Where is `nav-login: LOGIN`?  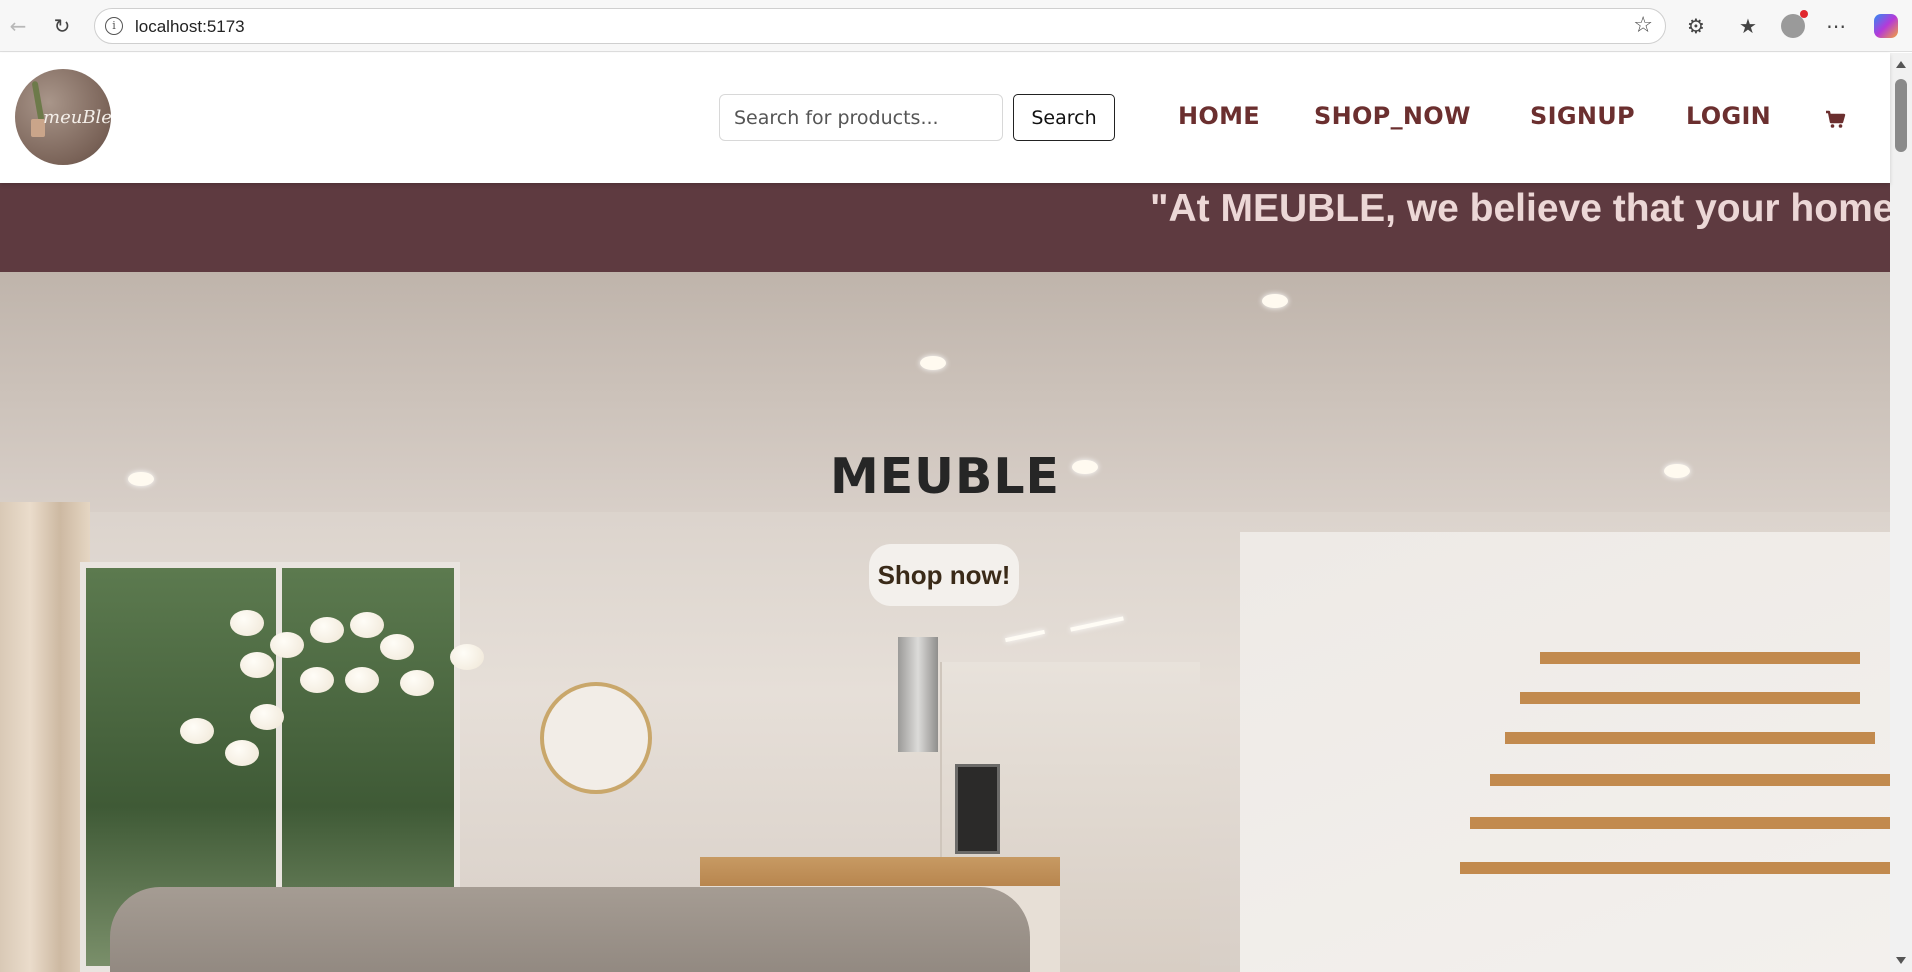
nav-login: LOGIN is located at coordinates (1728, 116).